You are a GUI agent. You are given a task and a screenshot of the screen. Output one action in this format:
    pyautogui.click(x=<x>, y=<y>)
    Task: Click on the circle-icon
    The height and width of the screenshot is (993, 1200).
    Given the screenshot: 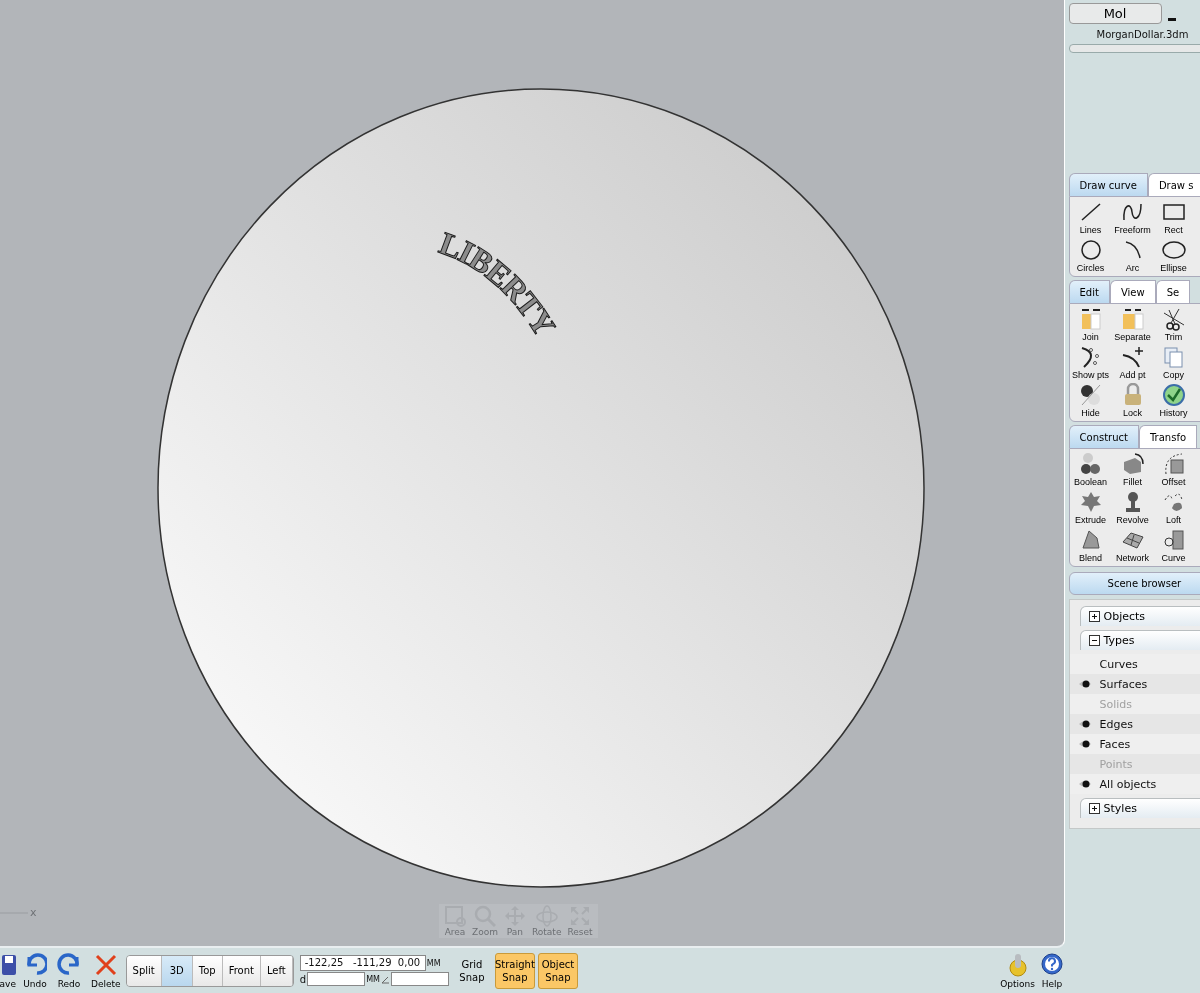 What is the action you would take?
    pyautogui.click(x=1090, y=250)
    